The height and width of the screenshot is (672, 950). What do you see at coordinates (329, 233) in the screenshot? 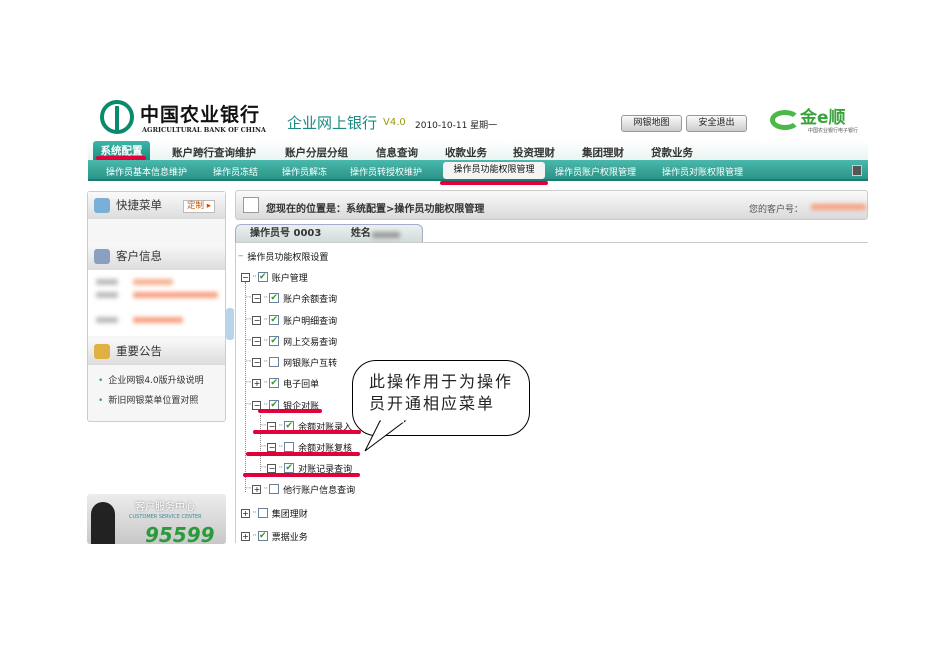
I see `operator-tab: 操作员号 0003 姓名` at bounding box center [329, 233].